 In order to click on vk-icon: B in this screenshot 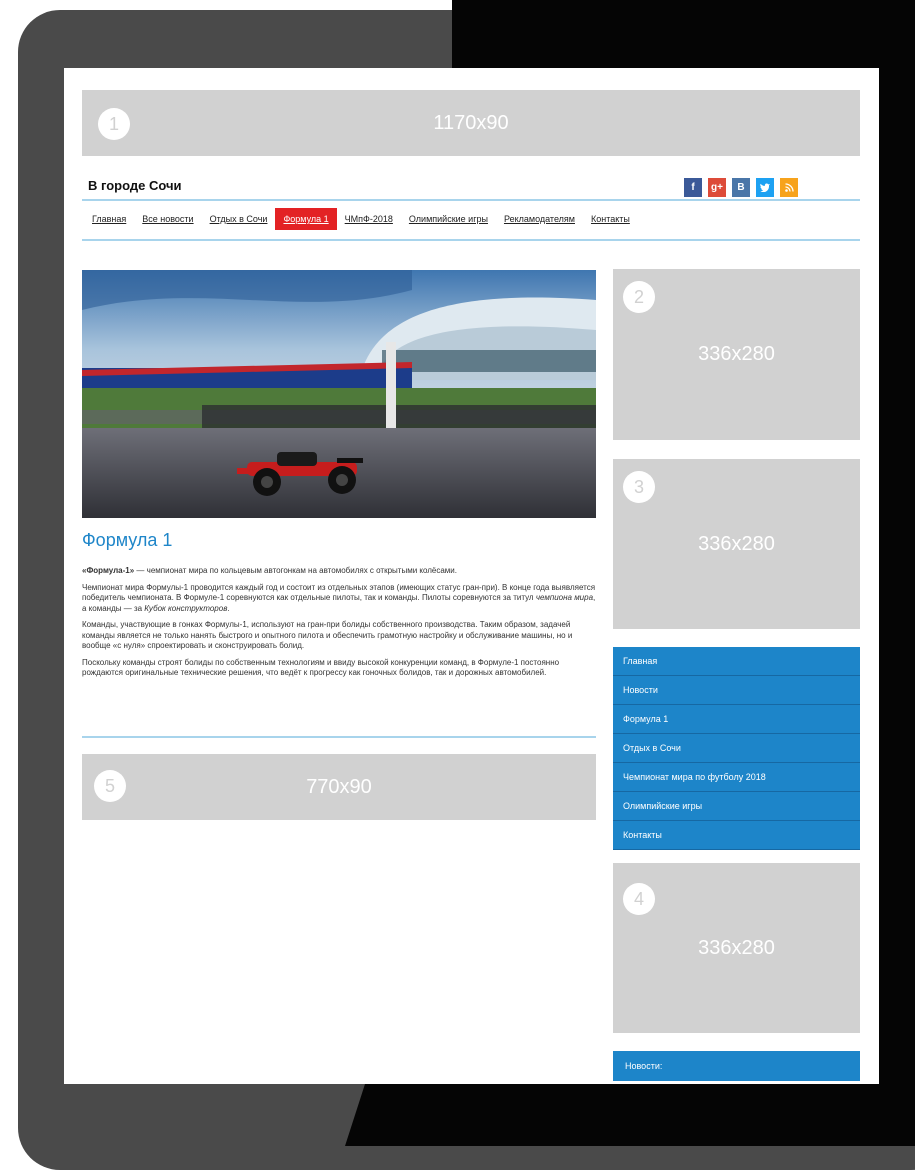, I will do `click(741, 187)`.